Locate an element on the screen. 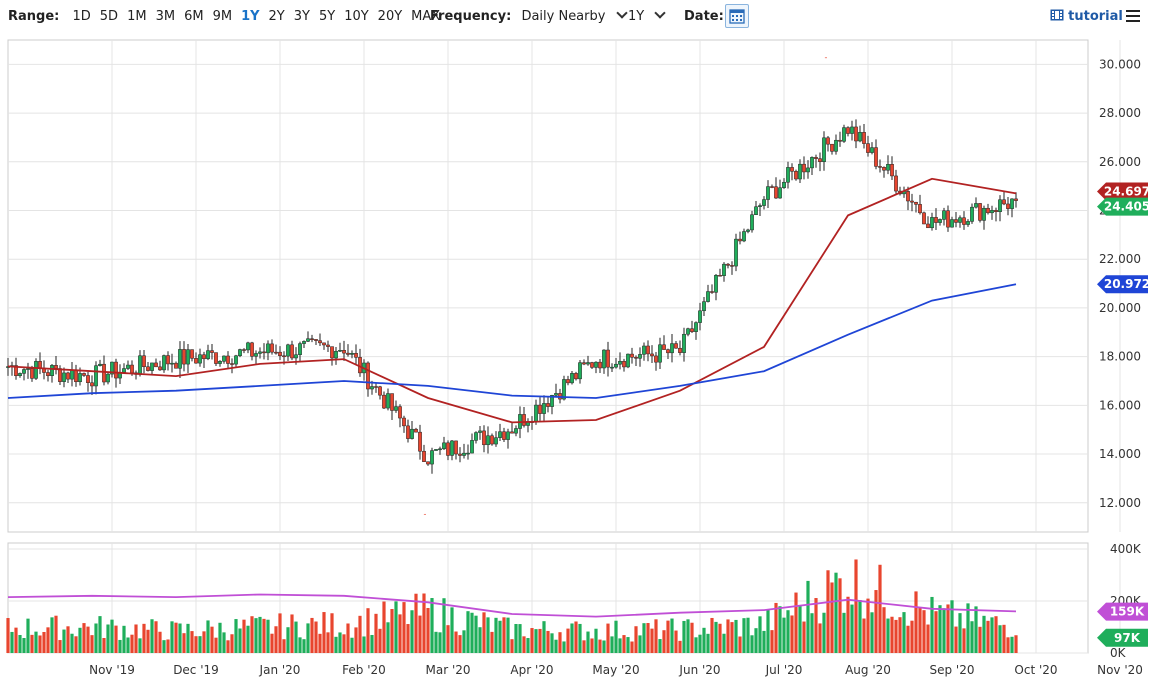 The width and height of the screenshot is (1149, 689). calendar-icon is located at coordinates (737, 16).